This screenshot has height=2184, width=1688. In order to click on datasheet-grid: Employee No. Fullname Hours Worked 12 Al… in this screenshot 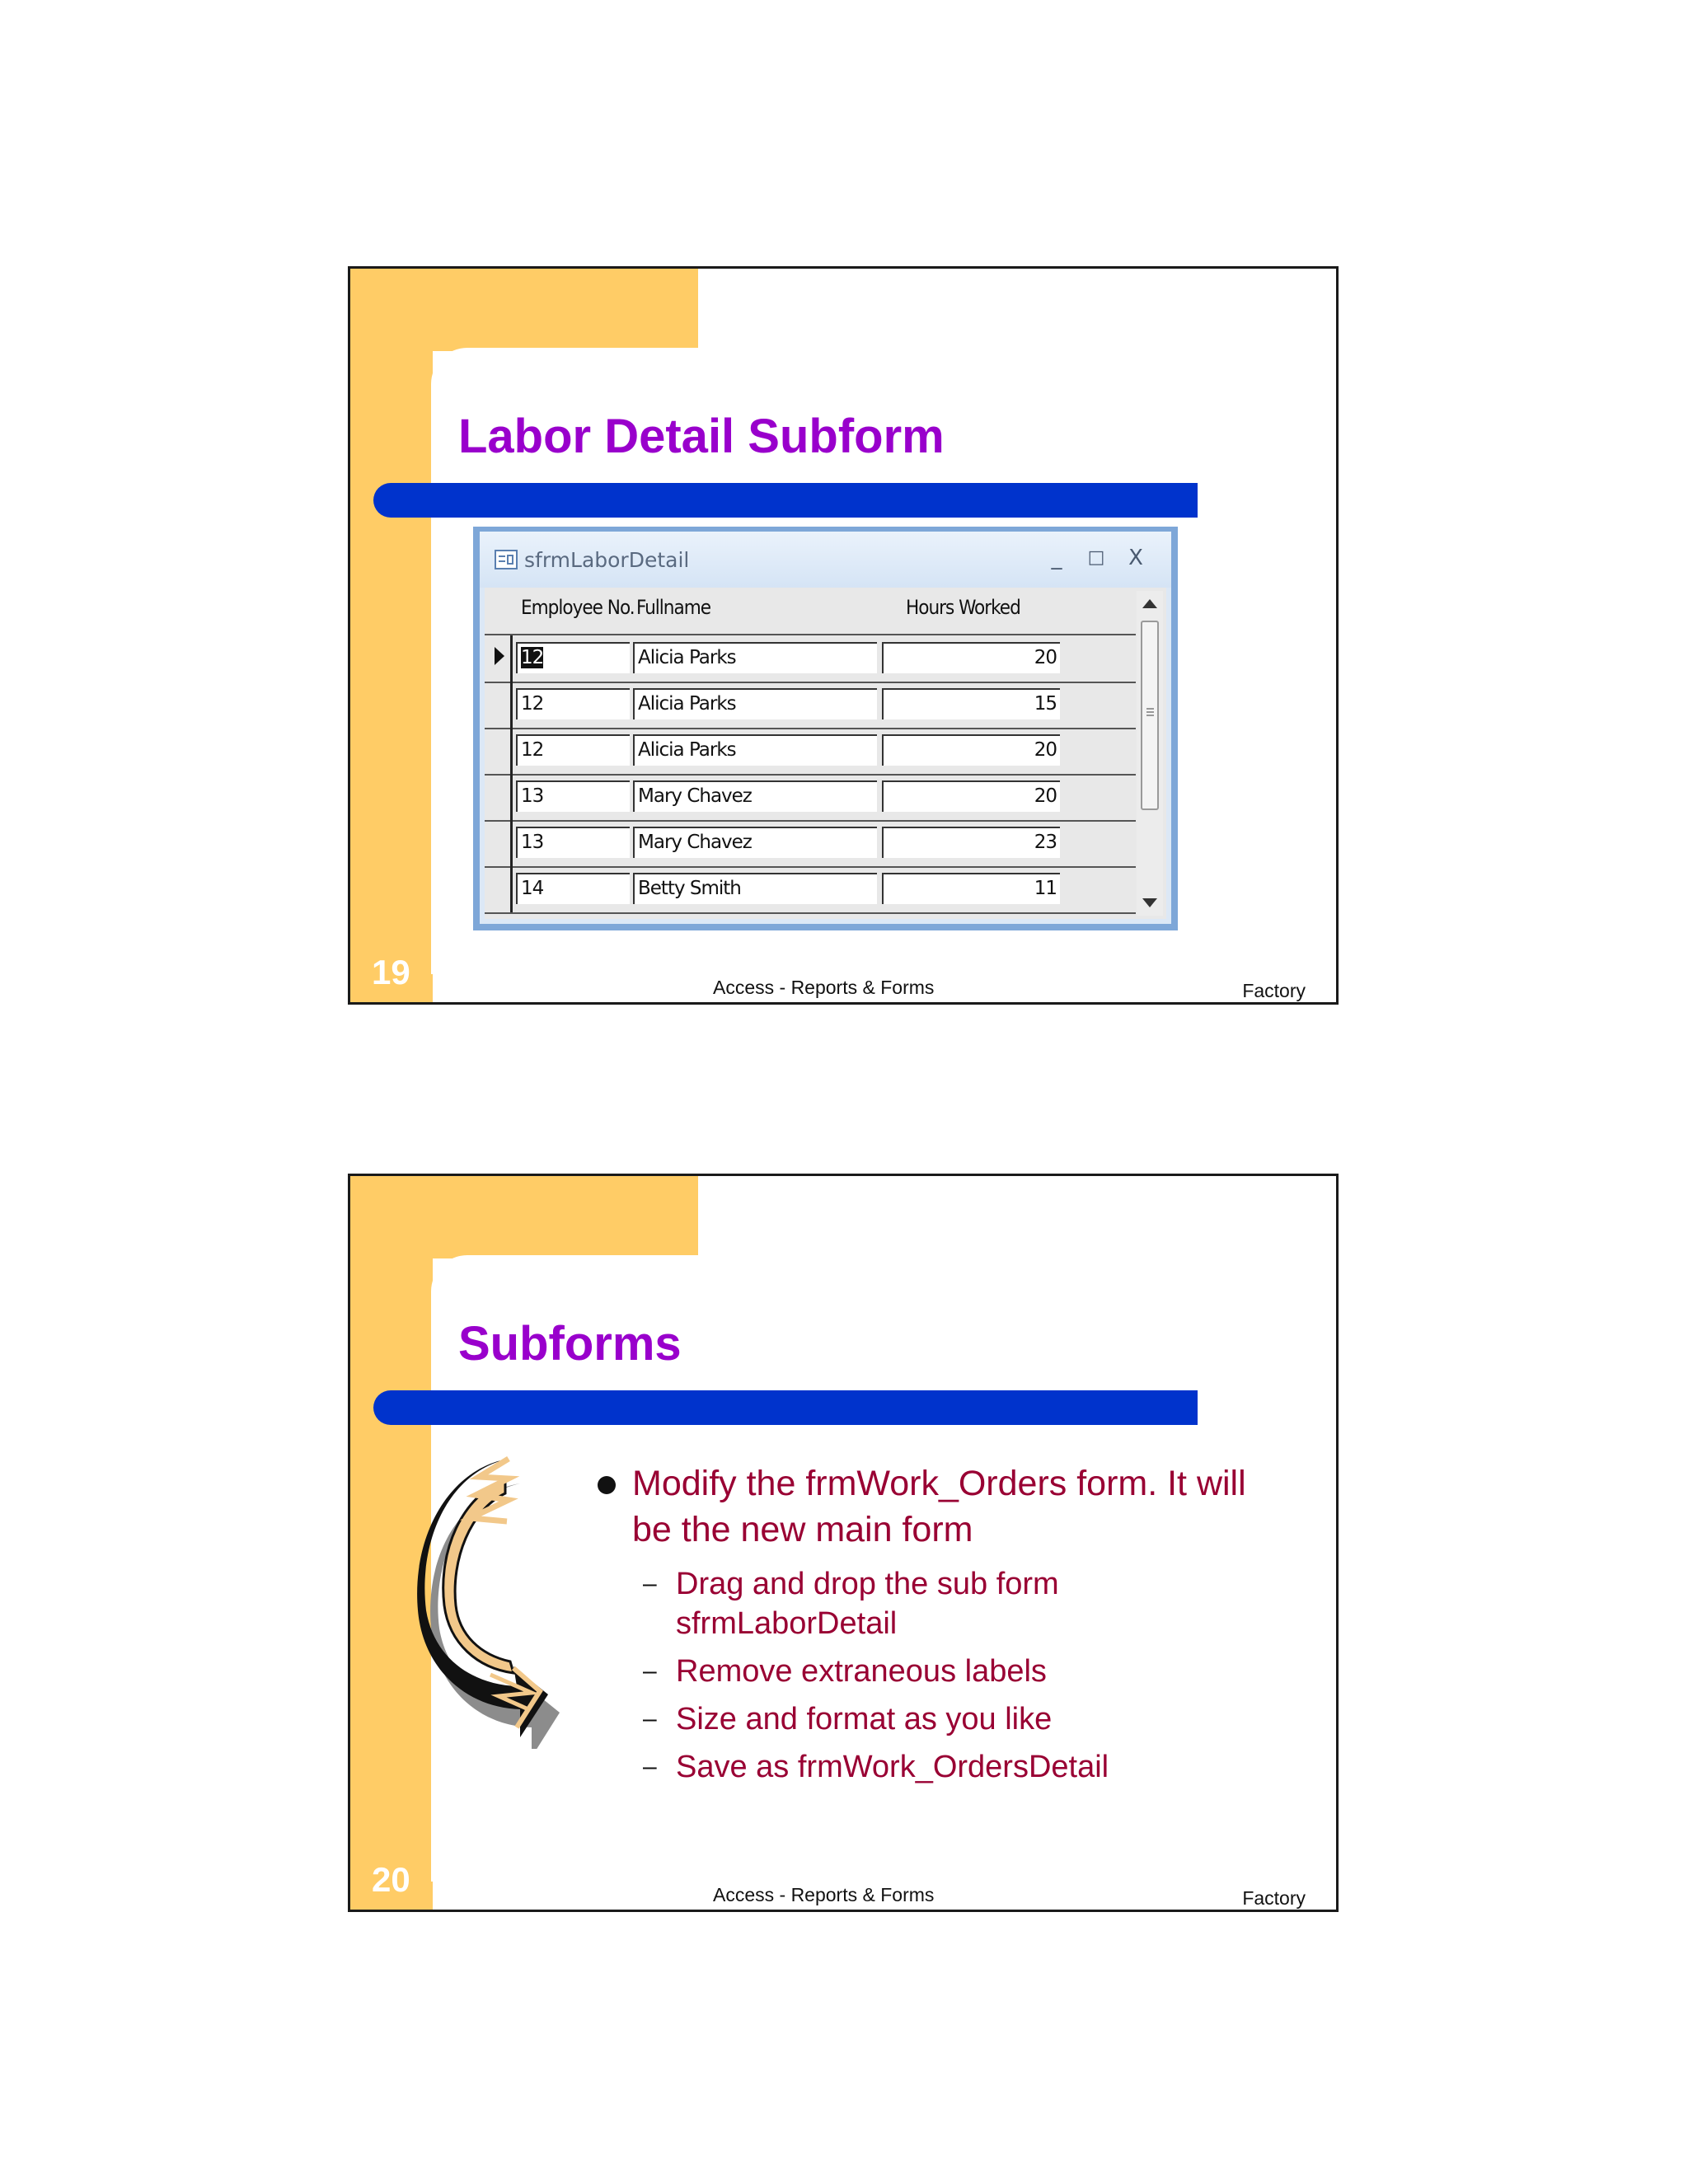, I will do `click(825, 753)`.